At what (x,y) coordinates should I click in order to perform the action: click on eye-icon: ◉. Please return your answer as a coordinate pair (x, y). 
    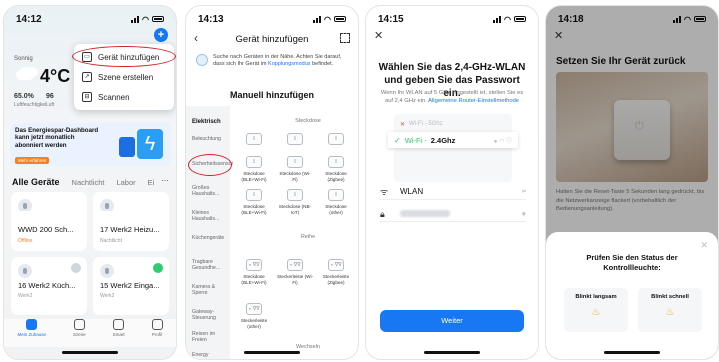
    Looking at the image, I should click on (524, 214).